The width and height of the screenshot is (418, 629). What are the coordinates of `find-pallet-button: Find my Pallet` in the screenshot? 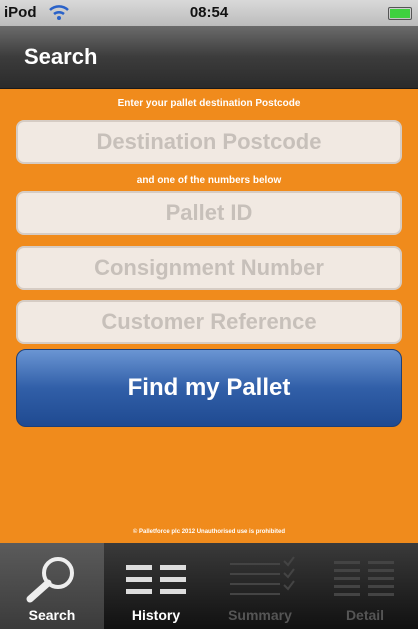 It's located at (209, 388).